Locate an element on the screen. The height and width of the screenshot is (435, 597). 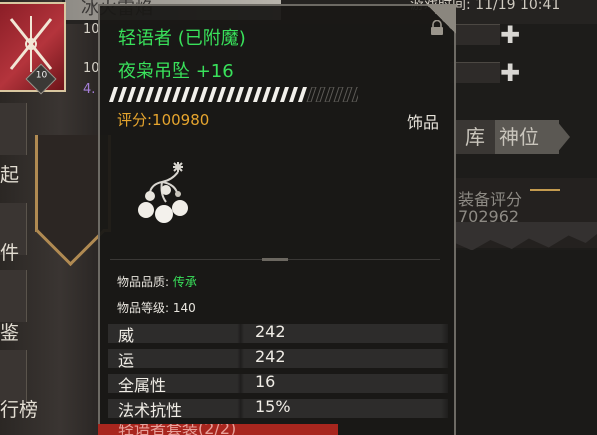
item-type: 饰品 is located at coordinates (423, 122).